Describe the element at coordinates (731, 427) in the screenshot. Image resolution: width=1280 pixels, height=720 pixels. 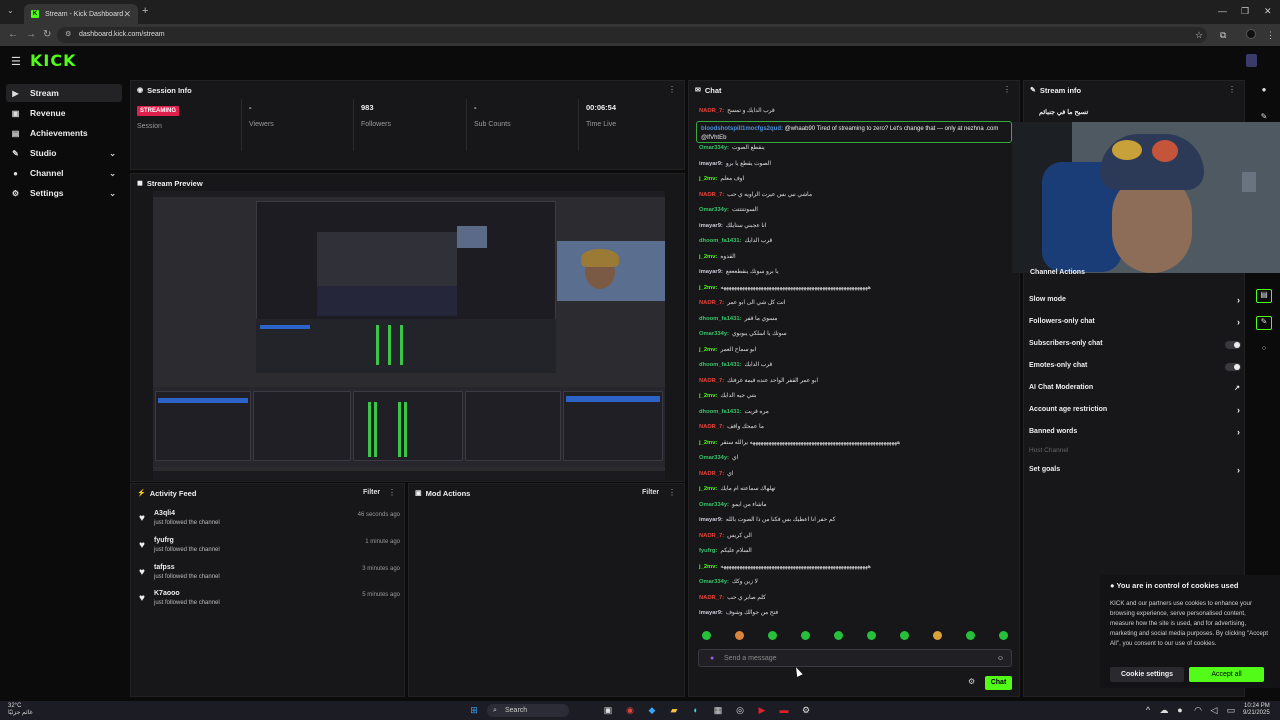
I see `chat-message: NADR_7: ما عمحك واقف` at that location.